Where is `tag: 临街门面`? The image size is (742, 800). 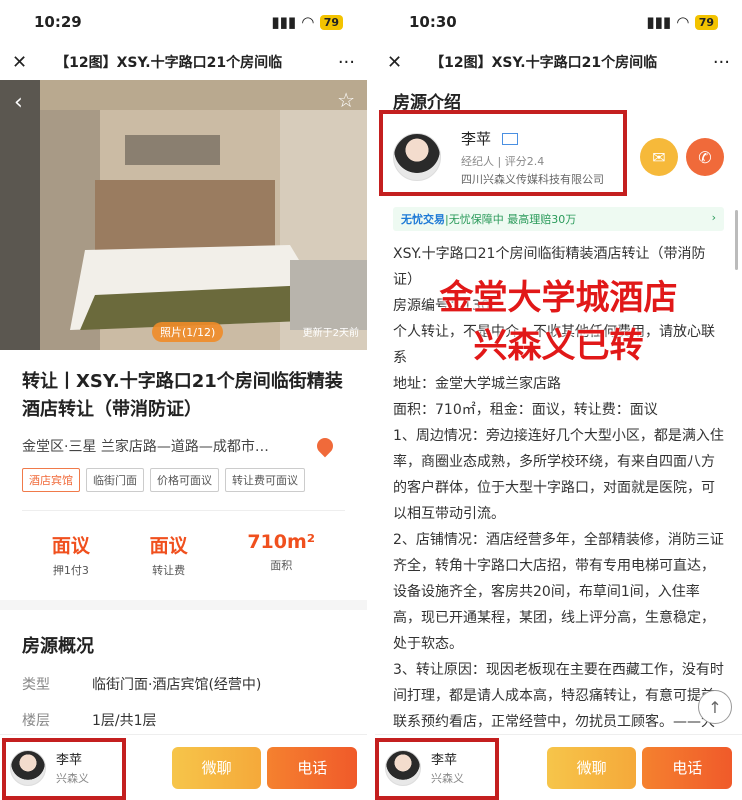
tag: 临街门面 is located at coordinates (115, 480).